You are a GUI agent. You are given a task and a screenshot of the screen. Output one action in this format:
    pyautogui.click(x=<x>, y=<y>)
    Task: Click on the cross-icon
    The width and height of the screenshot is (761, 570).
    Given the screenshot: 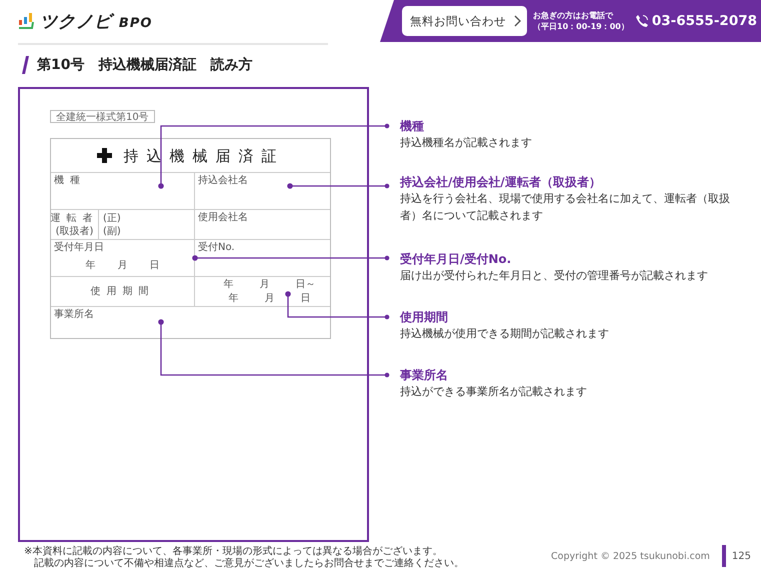 What is the action you would take?
    pyautogui.click(x=104, y=155)
    